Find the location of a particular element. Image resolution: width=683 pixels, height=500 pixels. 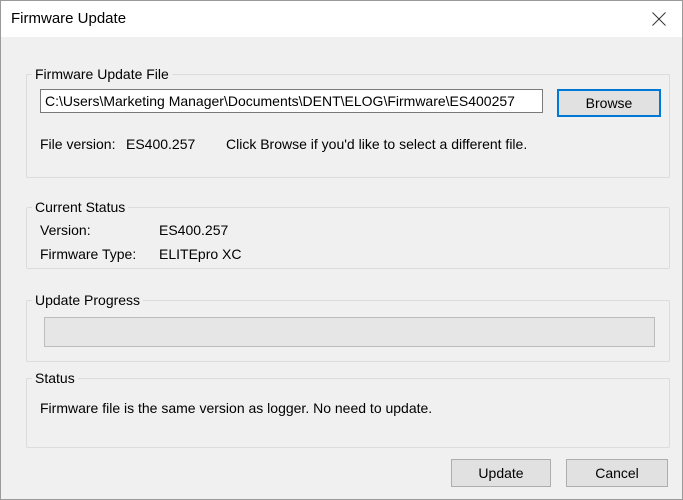

firmware-type-label: Firmware Type: is located at coordinates (88, 254).